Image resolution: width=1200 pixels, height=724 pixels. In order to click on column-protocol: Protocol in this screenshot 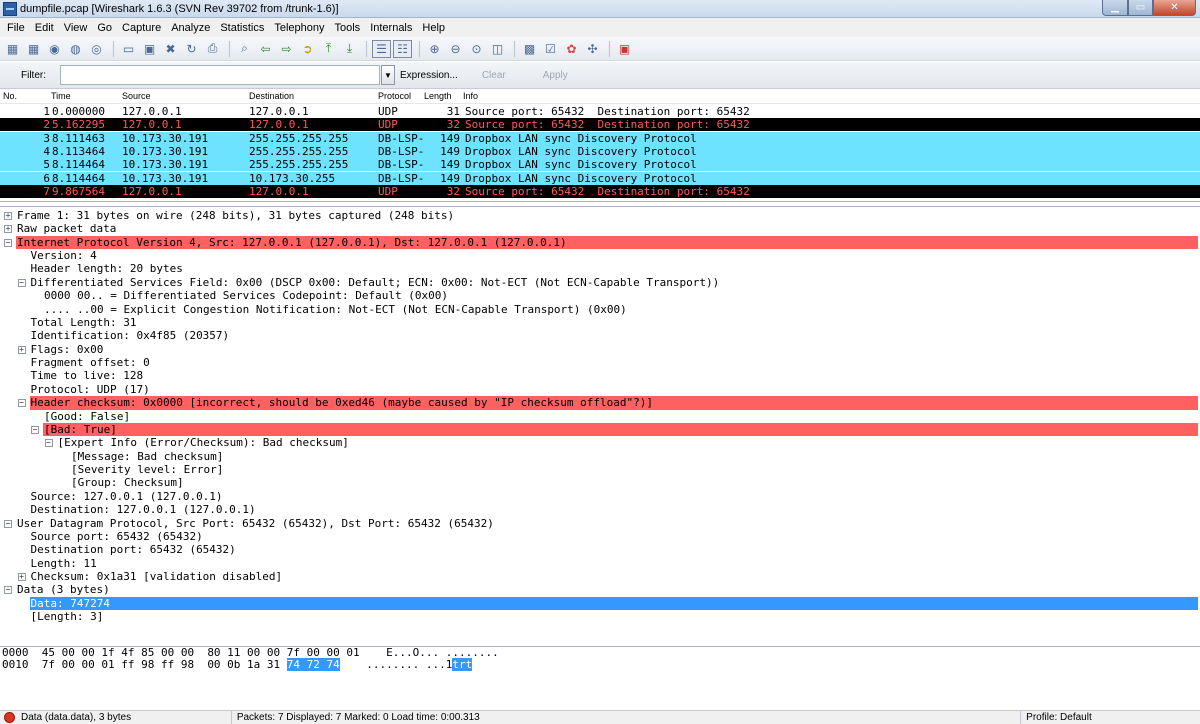, I will do `click(394, 96)`.